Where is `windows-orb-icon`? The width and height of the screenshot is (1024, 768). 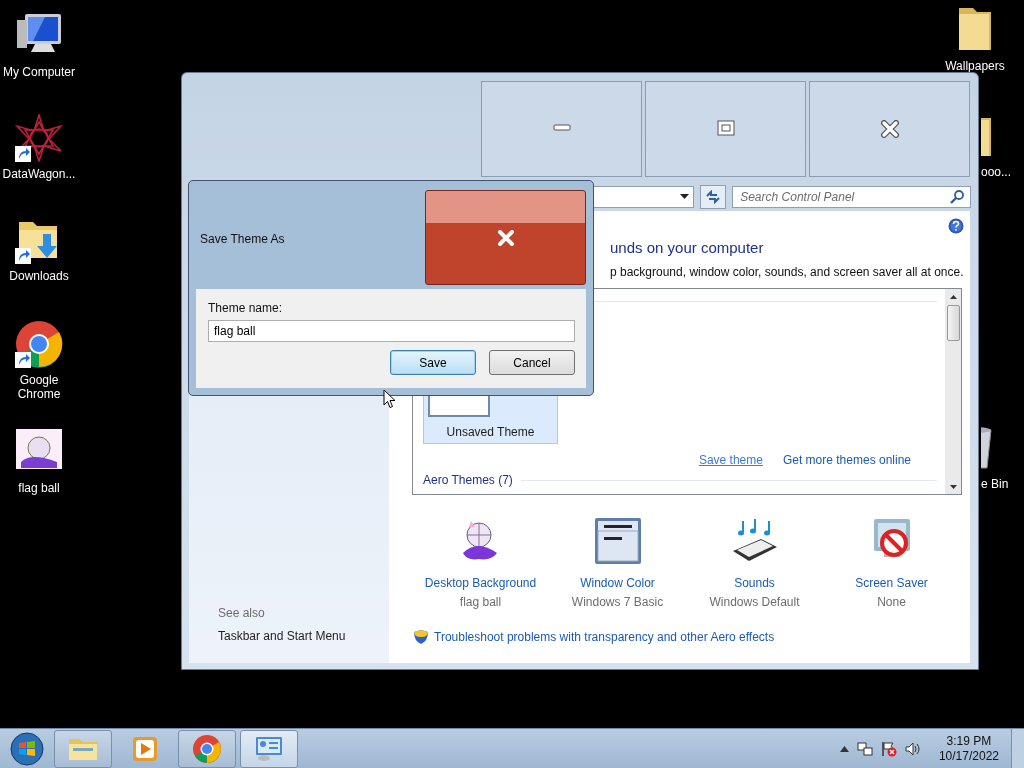 windows-orb-icon is located at coordinates (27, 748).